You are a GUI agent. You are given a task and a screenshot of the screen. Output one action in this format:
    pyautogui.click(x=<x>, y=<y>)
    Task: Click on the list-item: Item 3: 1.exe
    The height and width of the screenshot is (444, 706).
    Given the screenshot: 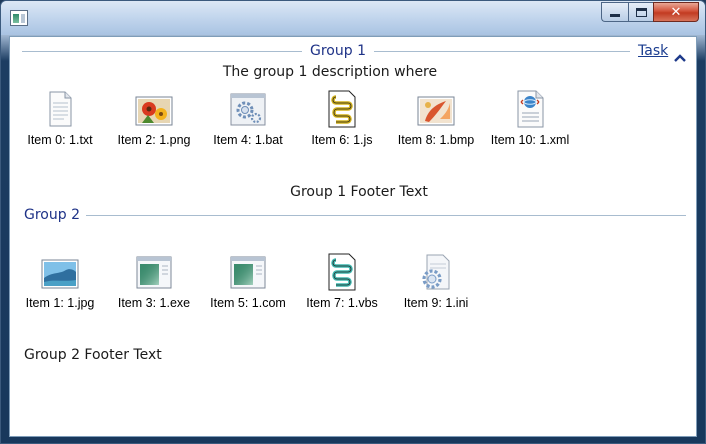 What is the action you would take?
    pyautogui.click(x=154, y=281)
    